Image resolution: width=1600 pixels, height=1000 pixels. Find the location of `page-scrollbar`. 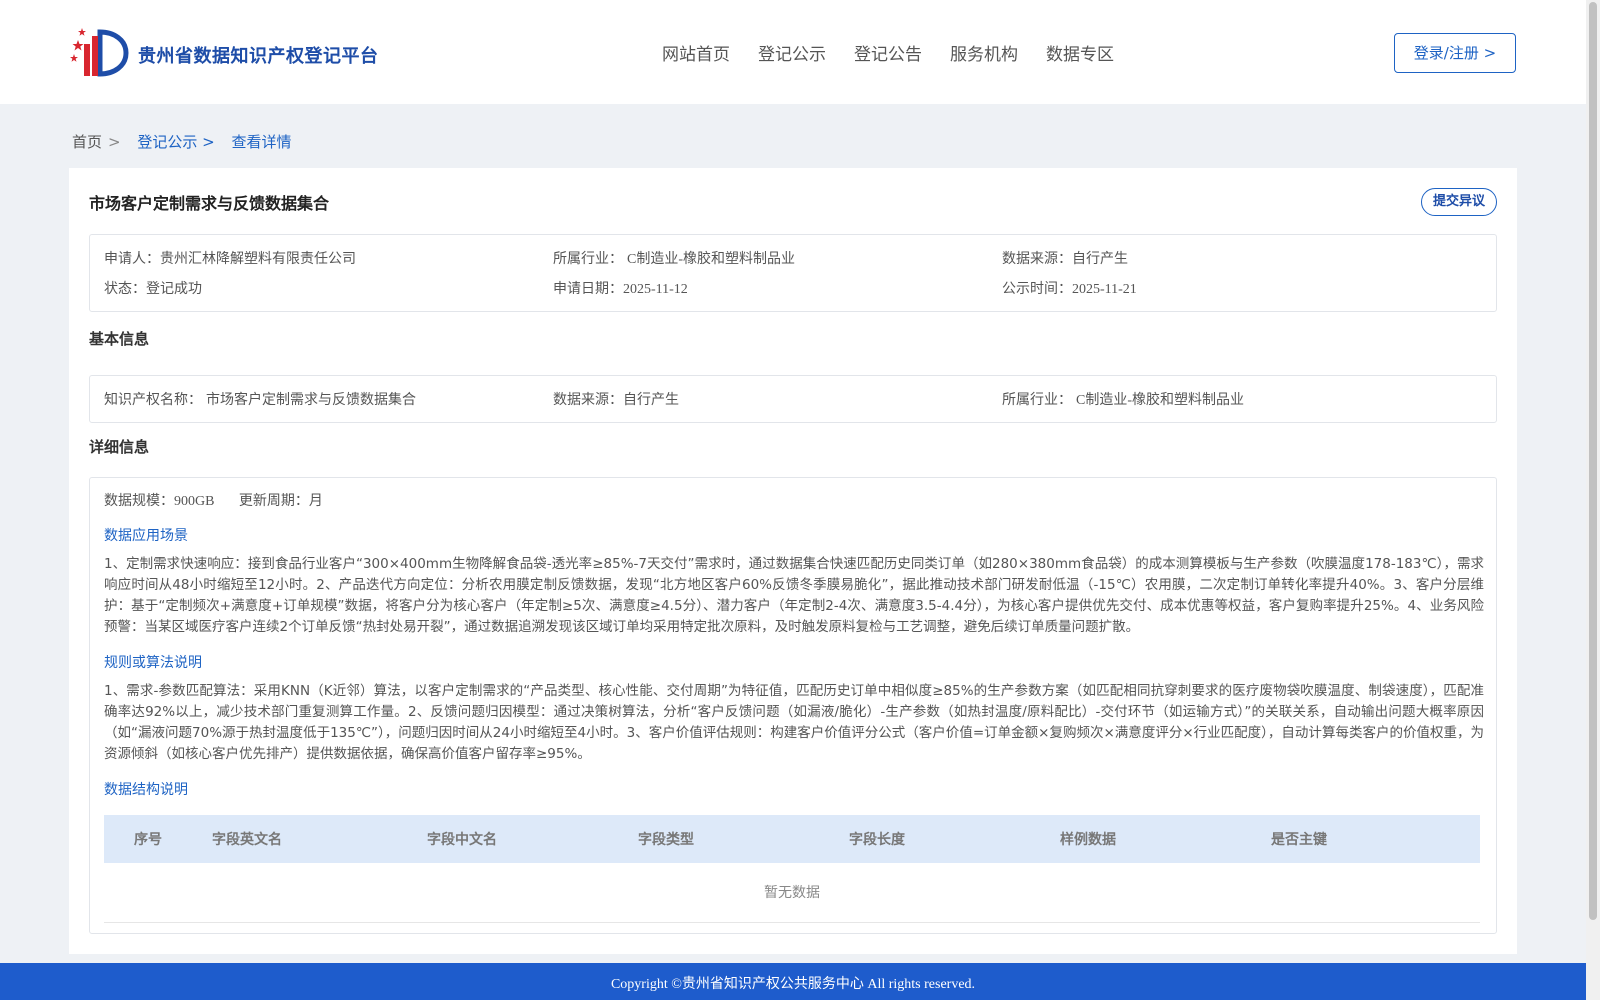

page-scrollbar is located at coordinates (1593, 500).